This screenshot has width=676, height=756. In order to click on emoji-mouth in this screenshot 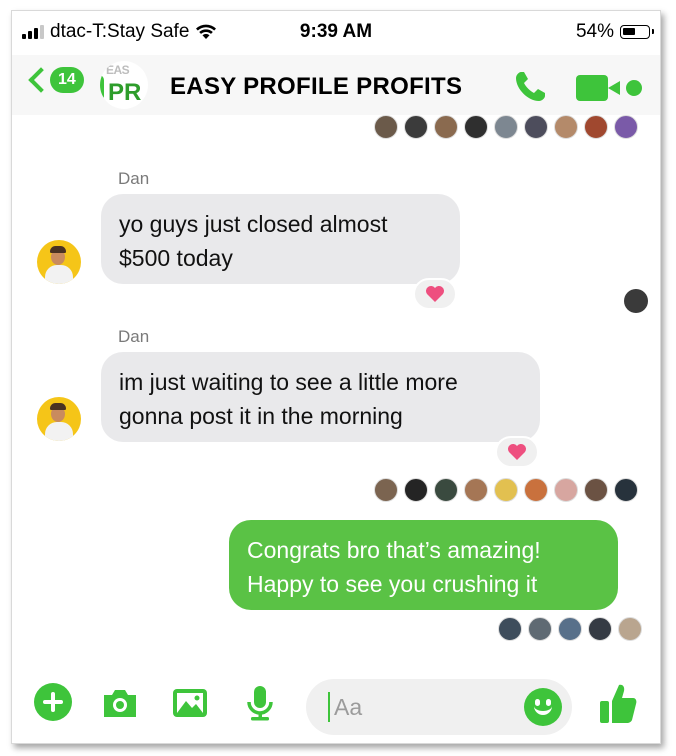, I will do `click(543, 710)`.